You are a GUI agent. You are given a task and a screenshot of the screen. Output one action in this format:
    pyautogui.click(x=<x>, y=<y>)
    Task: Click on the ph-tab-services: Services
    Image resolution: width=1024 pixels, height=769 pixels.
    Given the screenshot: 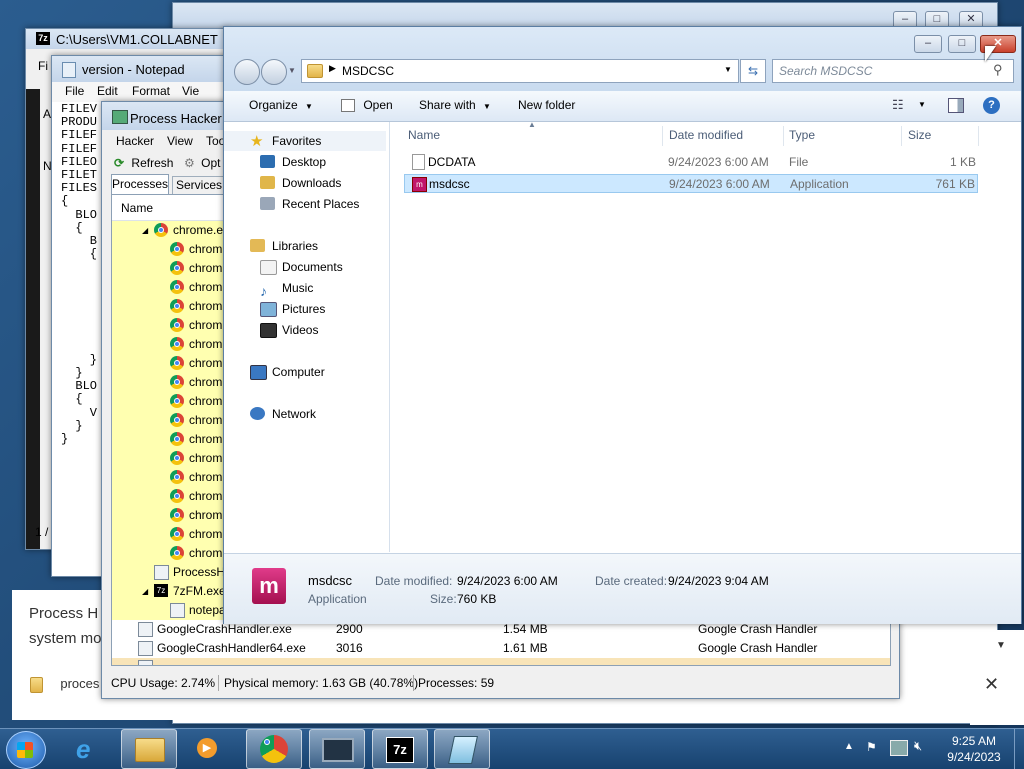 What is the action you would take?
    pyautogui.click(x=199, y=185)
    